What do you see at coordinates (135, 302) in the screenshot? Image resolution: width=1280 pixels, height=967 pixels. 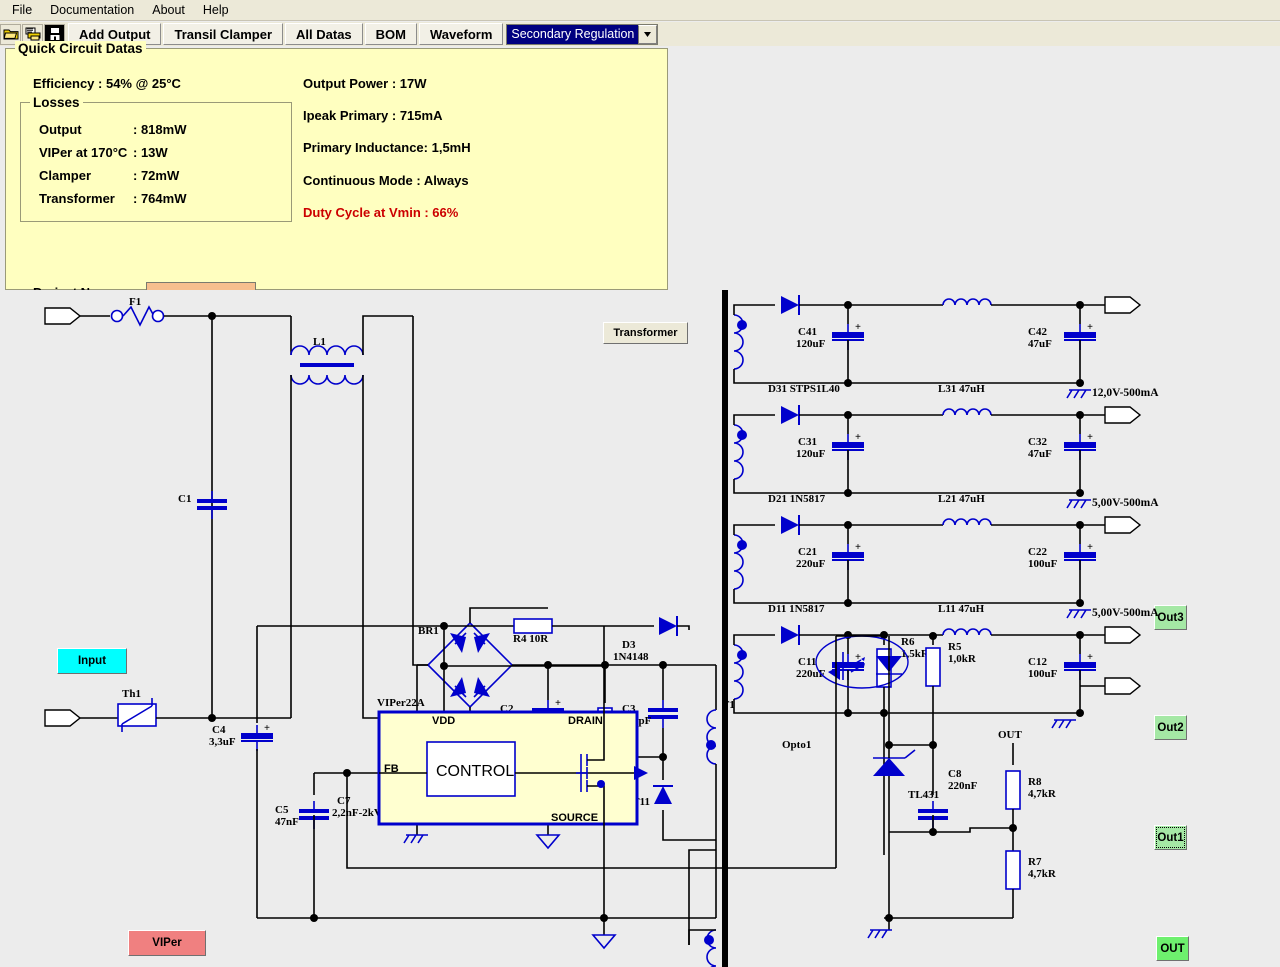 I see `label-f1: F1` at bounding box center [135, 302].